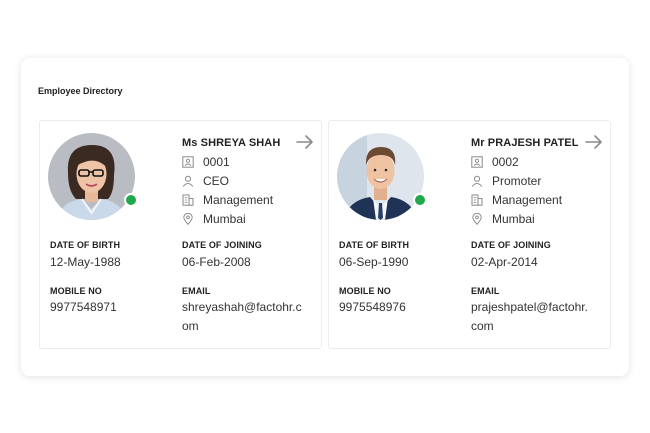 This screenshot has height=433, width=650. Describe the element at coordinates (216, 162) in the screenshot. I see `employee-id: 0001` at that location.